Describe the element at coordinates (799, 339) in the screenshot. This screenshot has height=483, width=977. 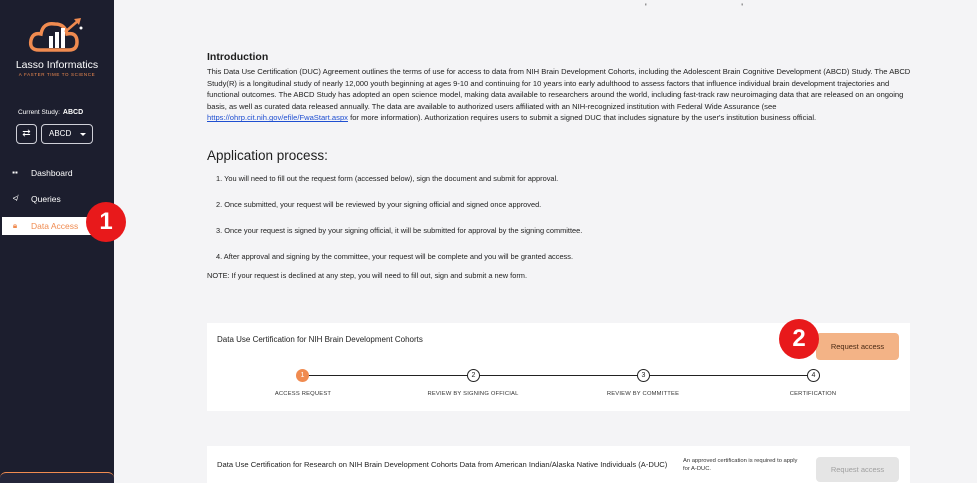
I see `annotation-badge-2: 2` at that location.